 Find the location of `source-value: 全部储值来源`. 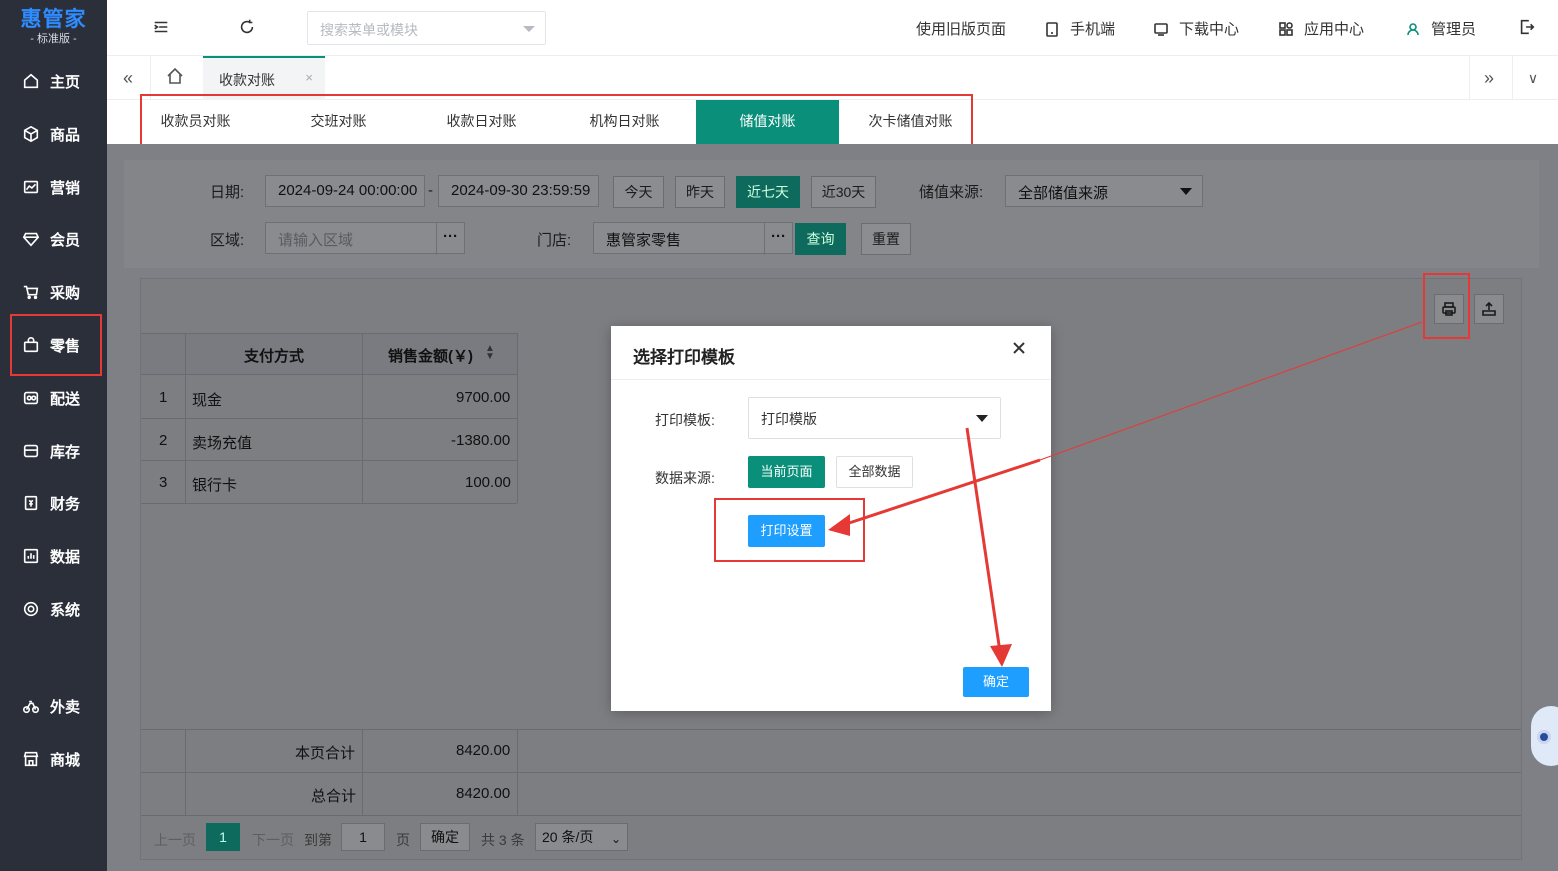

source-value: 全部储值来源 is located at coordinates (1063, 193).